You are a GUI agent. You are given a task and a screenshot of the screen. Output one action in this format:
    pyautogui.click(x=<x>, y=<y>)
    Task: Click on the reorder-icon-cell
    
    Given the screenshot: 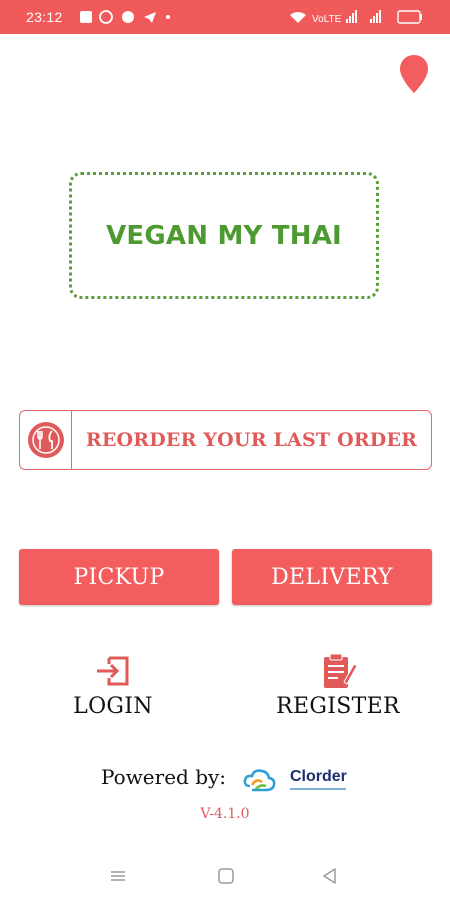 What is the action you would take?
    pyautogui.click(x=46, y=440)
    